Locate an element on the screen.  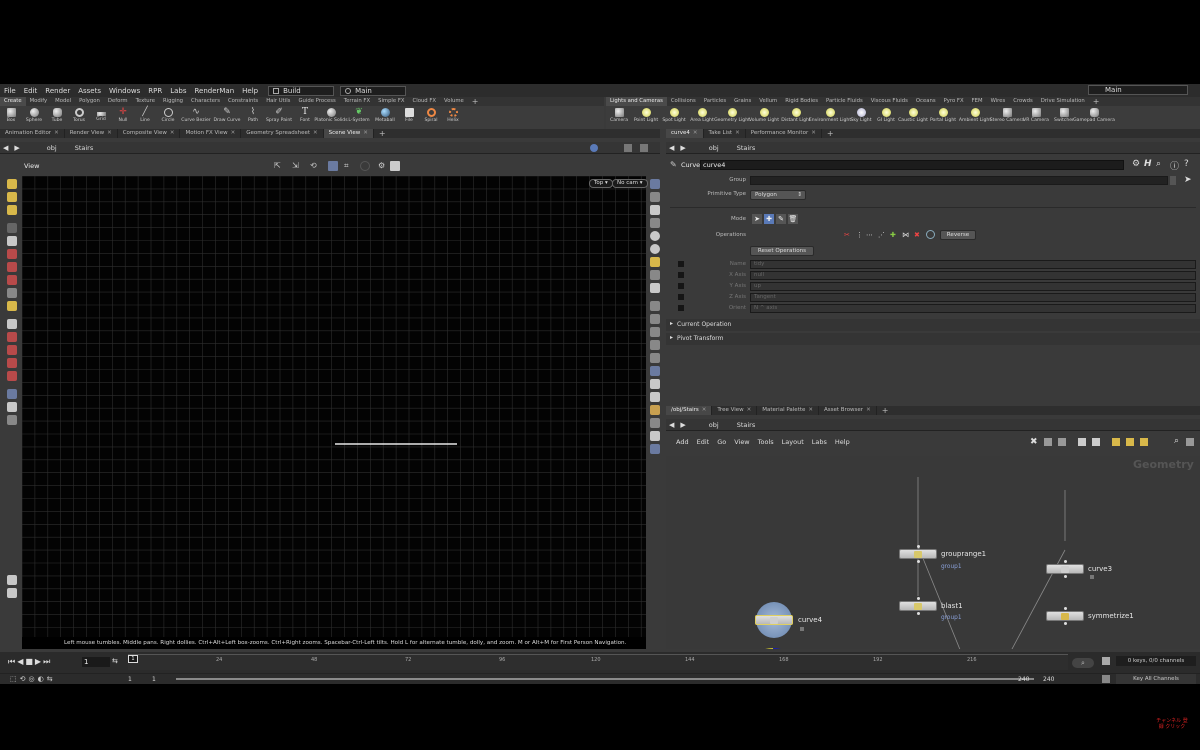
tool-grid: Grid is located at coordinates (101, 117).